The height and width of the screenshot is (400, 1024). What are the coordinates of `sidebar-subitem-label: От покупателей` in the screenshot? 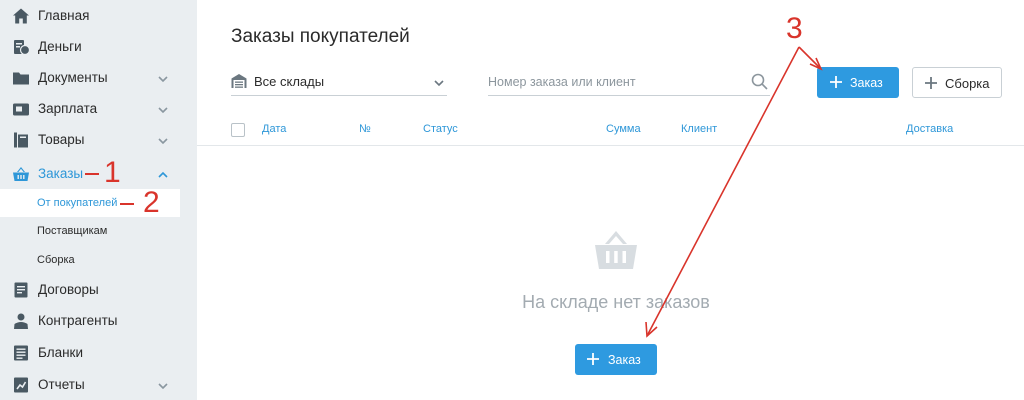 It's located at (77, 203).